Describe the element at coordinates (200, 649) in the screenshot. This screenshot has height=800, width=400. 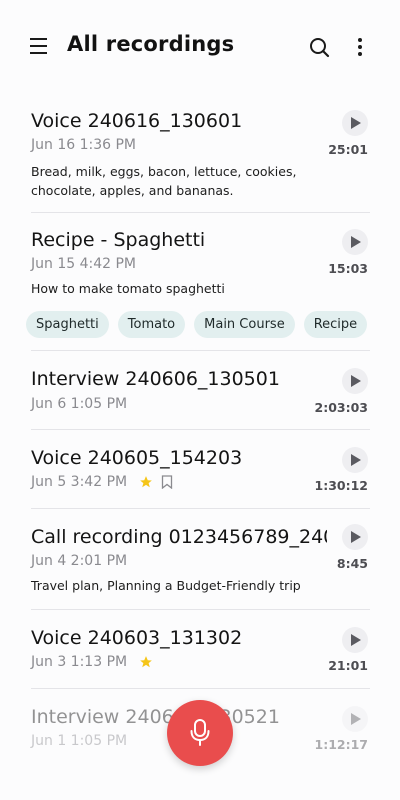
I see `recording-item: Voice 240603_131302 Jun 3 1:13 PM 21:01` at that location.